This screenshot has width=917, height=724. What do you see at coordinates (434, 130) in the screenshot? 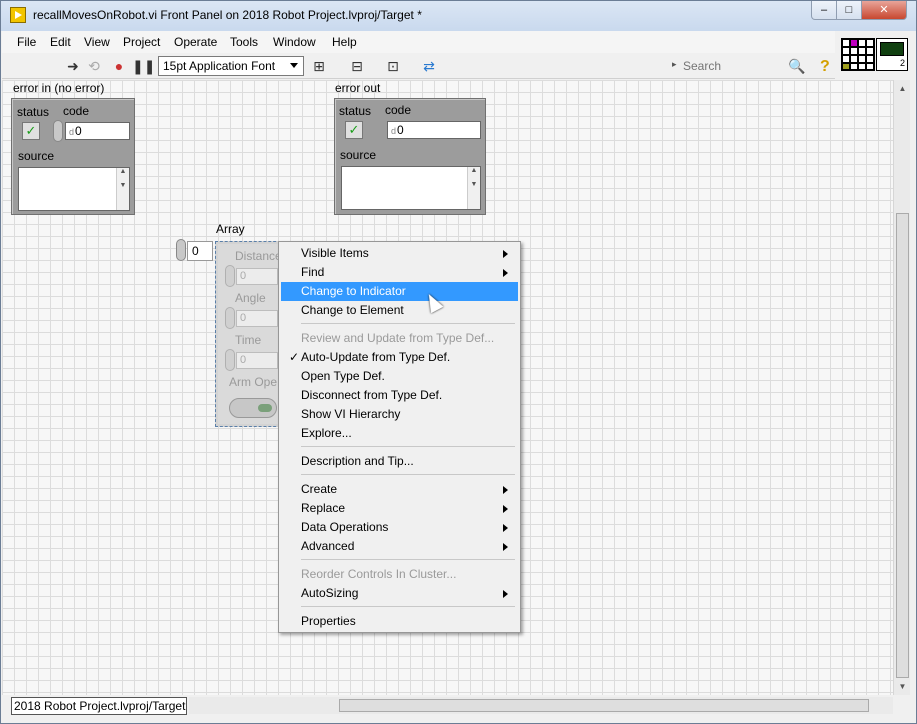
I see `error-out-code-field: d0` at bounding box center [434, 130].